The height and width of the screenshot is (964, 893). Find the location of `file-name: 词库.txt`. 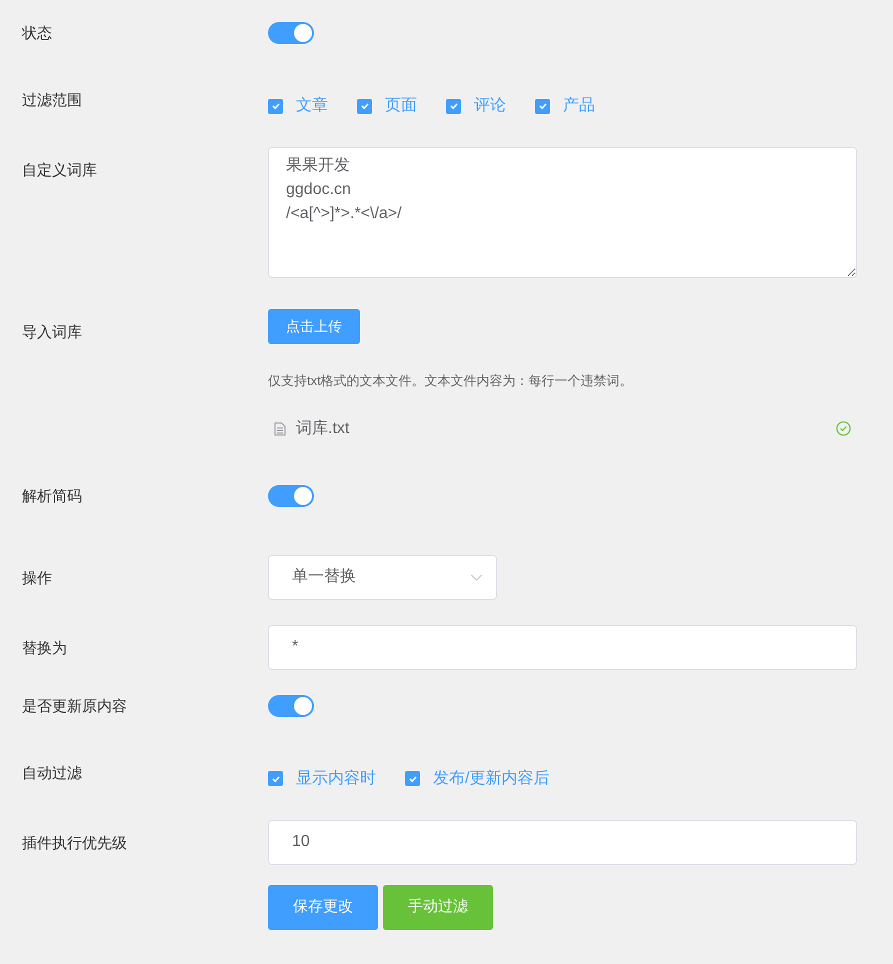

file-name: 词库.txt is located at coordinates (323, 428).